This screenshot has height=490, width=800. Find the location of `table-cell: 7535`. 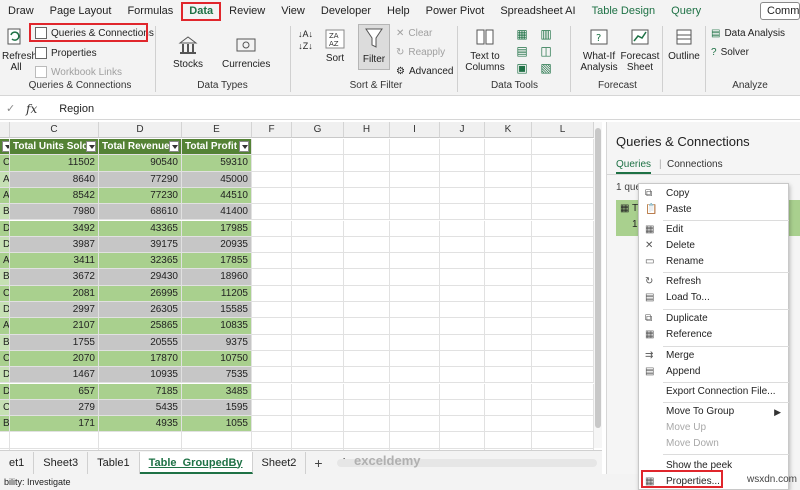

table-cell: 7535 is located at coordinates (217, 375).